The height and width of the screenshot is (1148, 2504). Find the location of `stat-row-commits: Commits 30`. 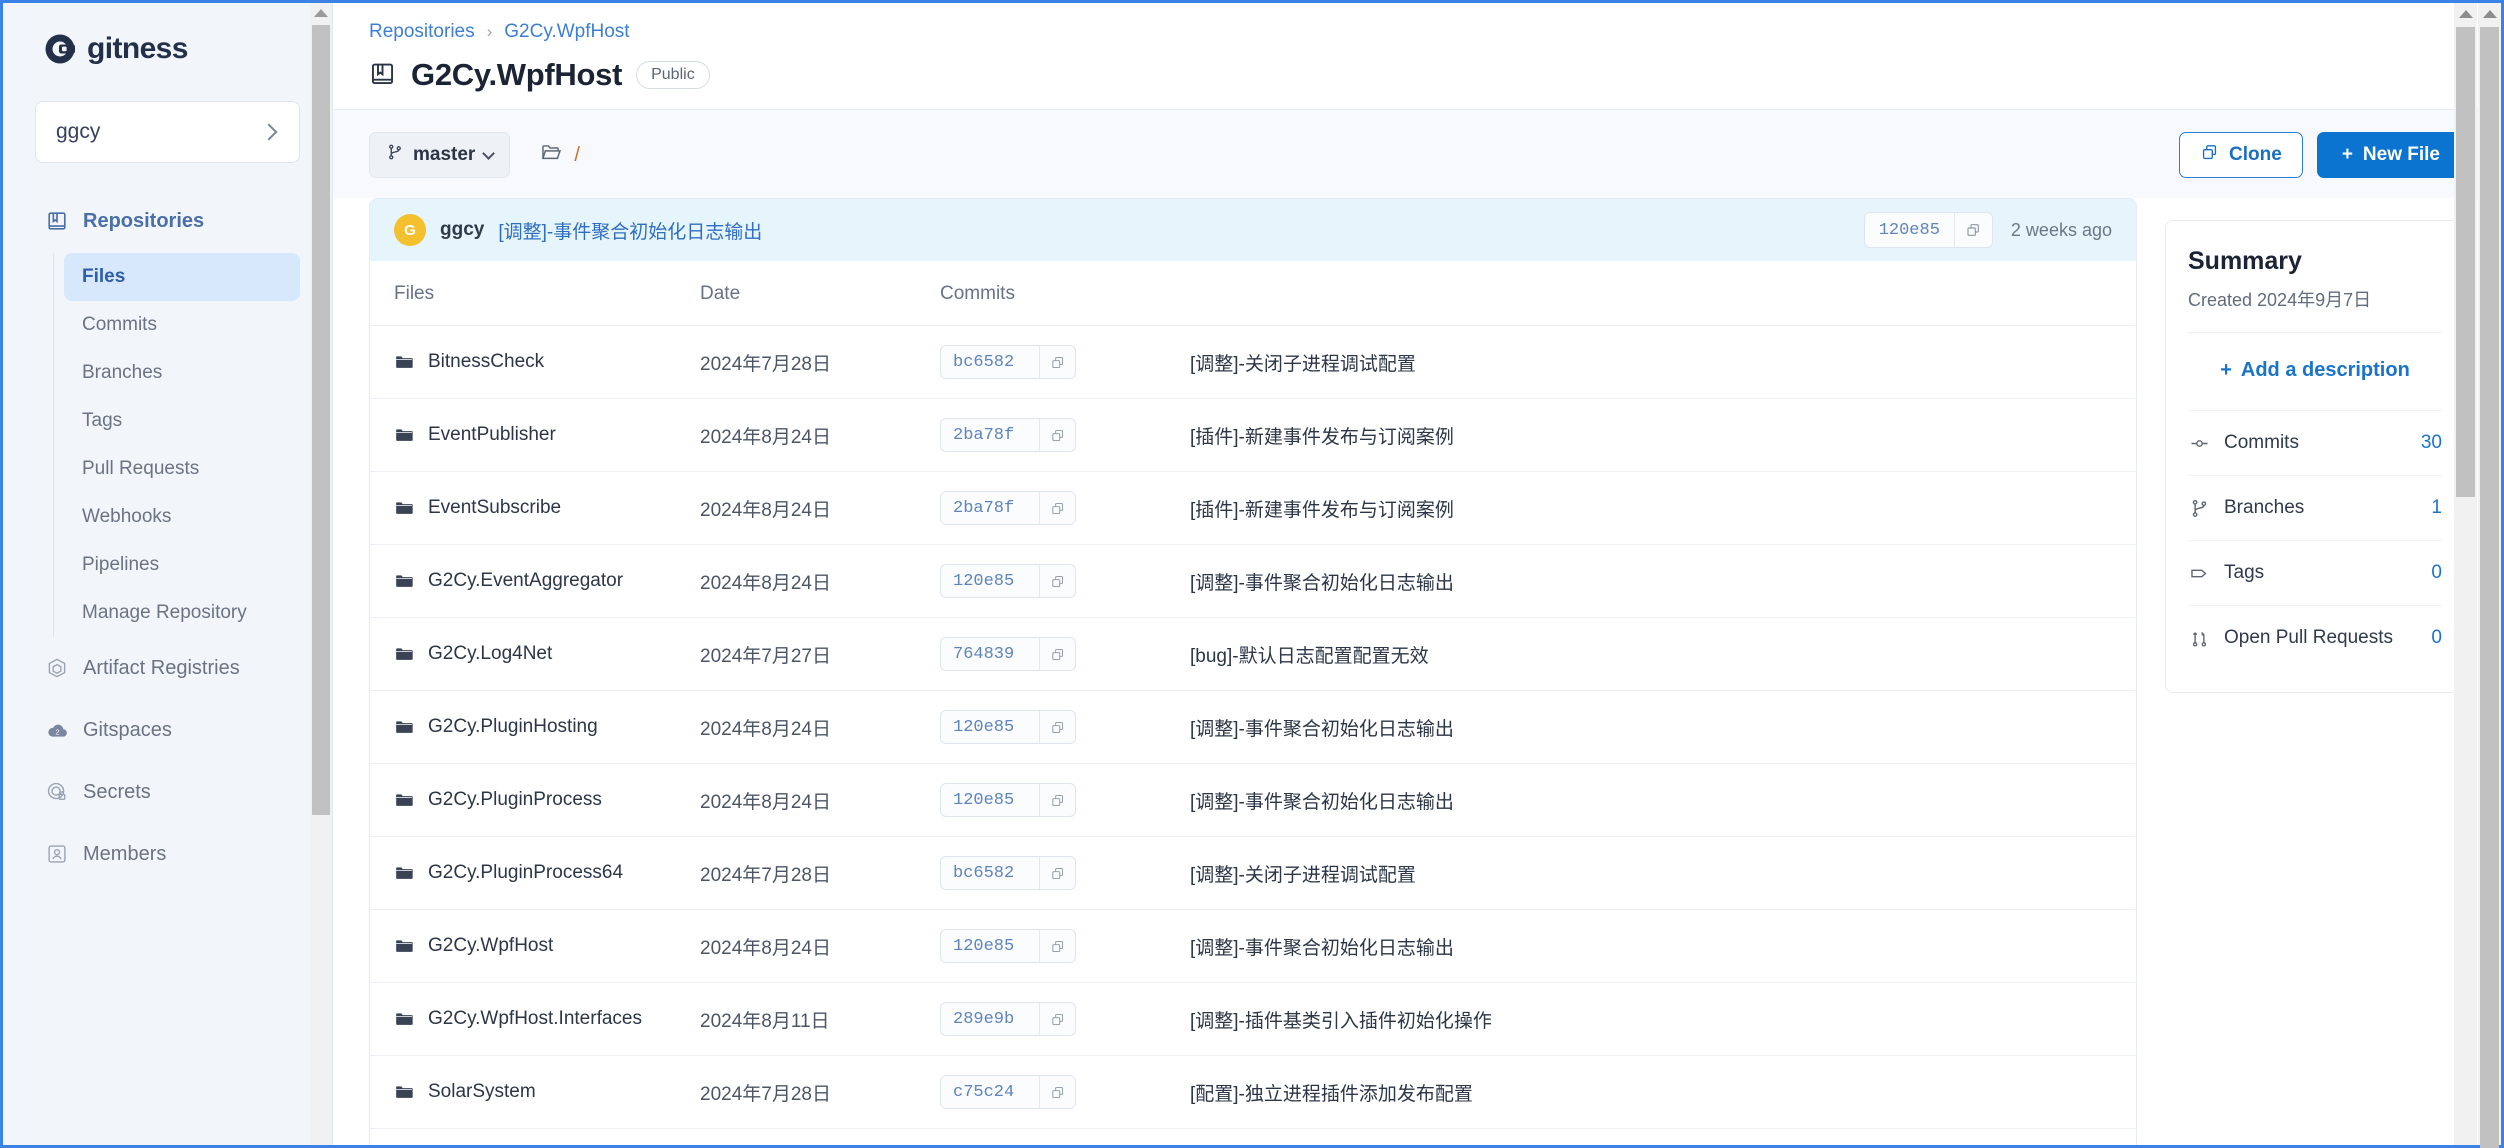

stat-row-commits: Commits 30 is located at coordinates (2315, 442).